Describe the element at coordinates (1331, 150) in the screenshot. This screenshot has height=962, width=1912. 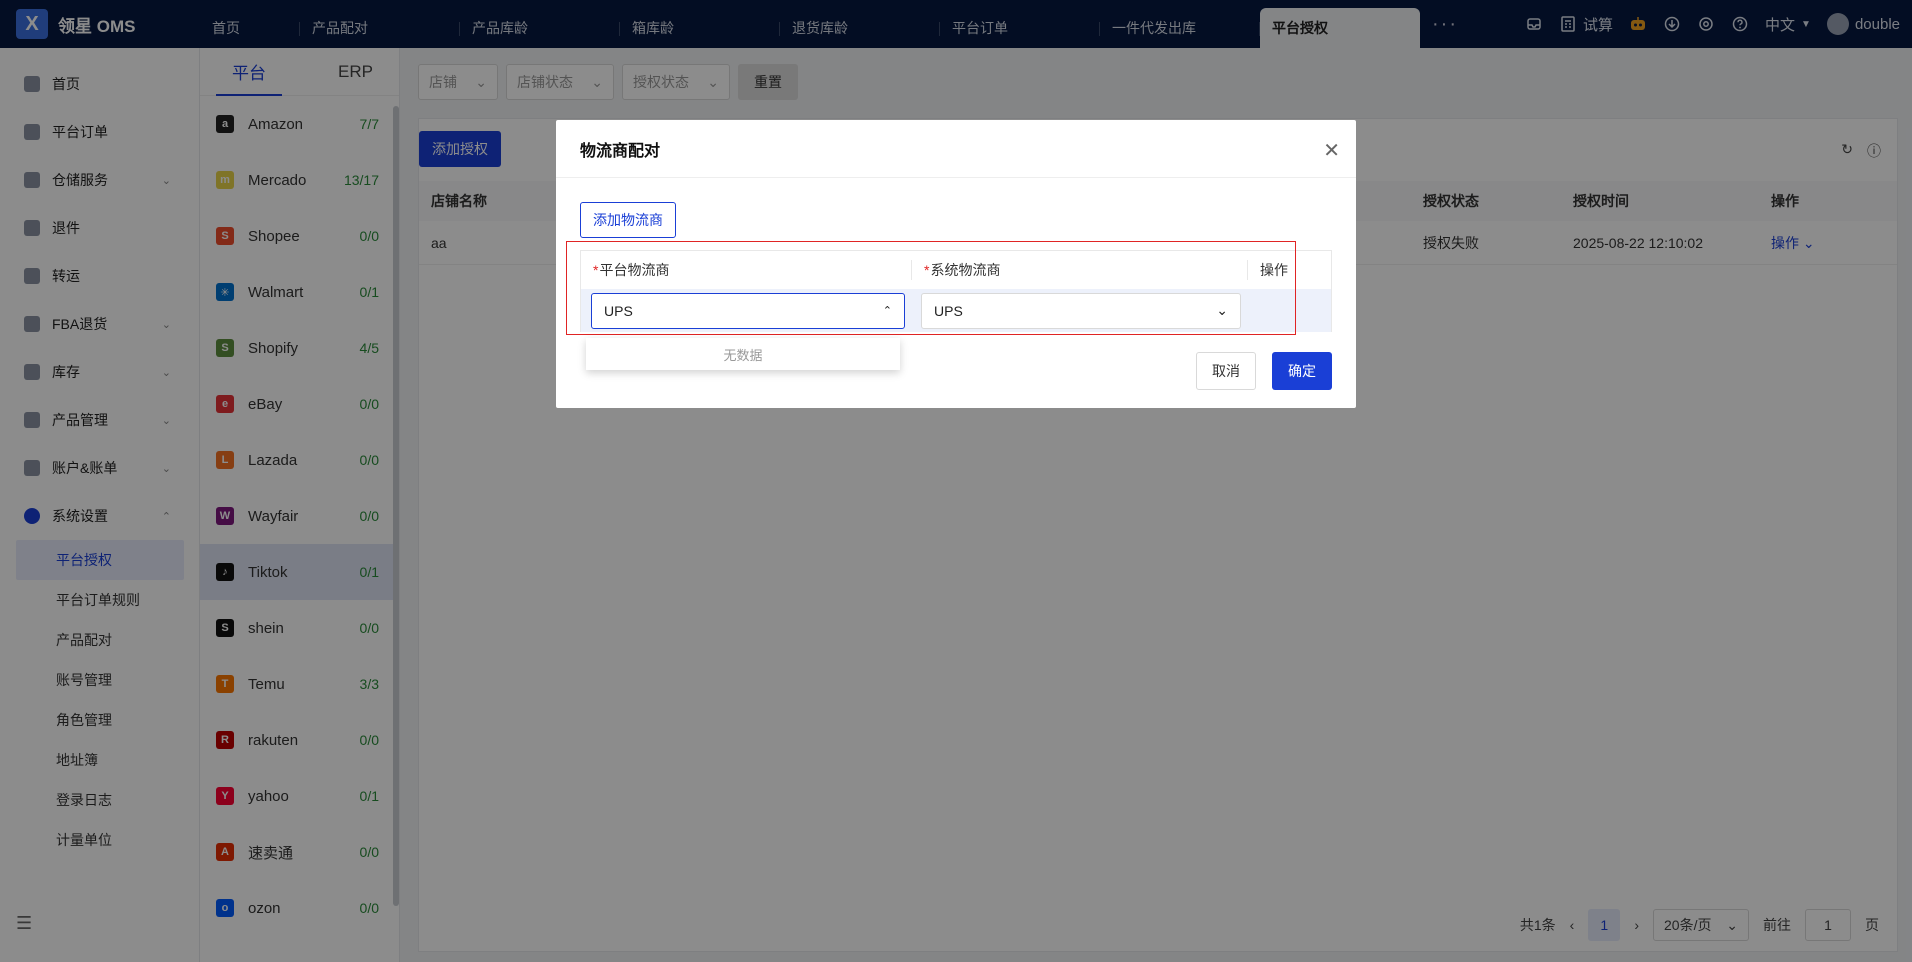
I see `close-icon: ✕` at that location.